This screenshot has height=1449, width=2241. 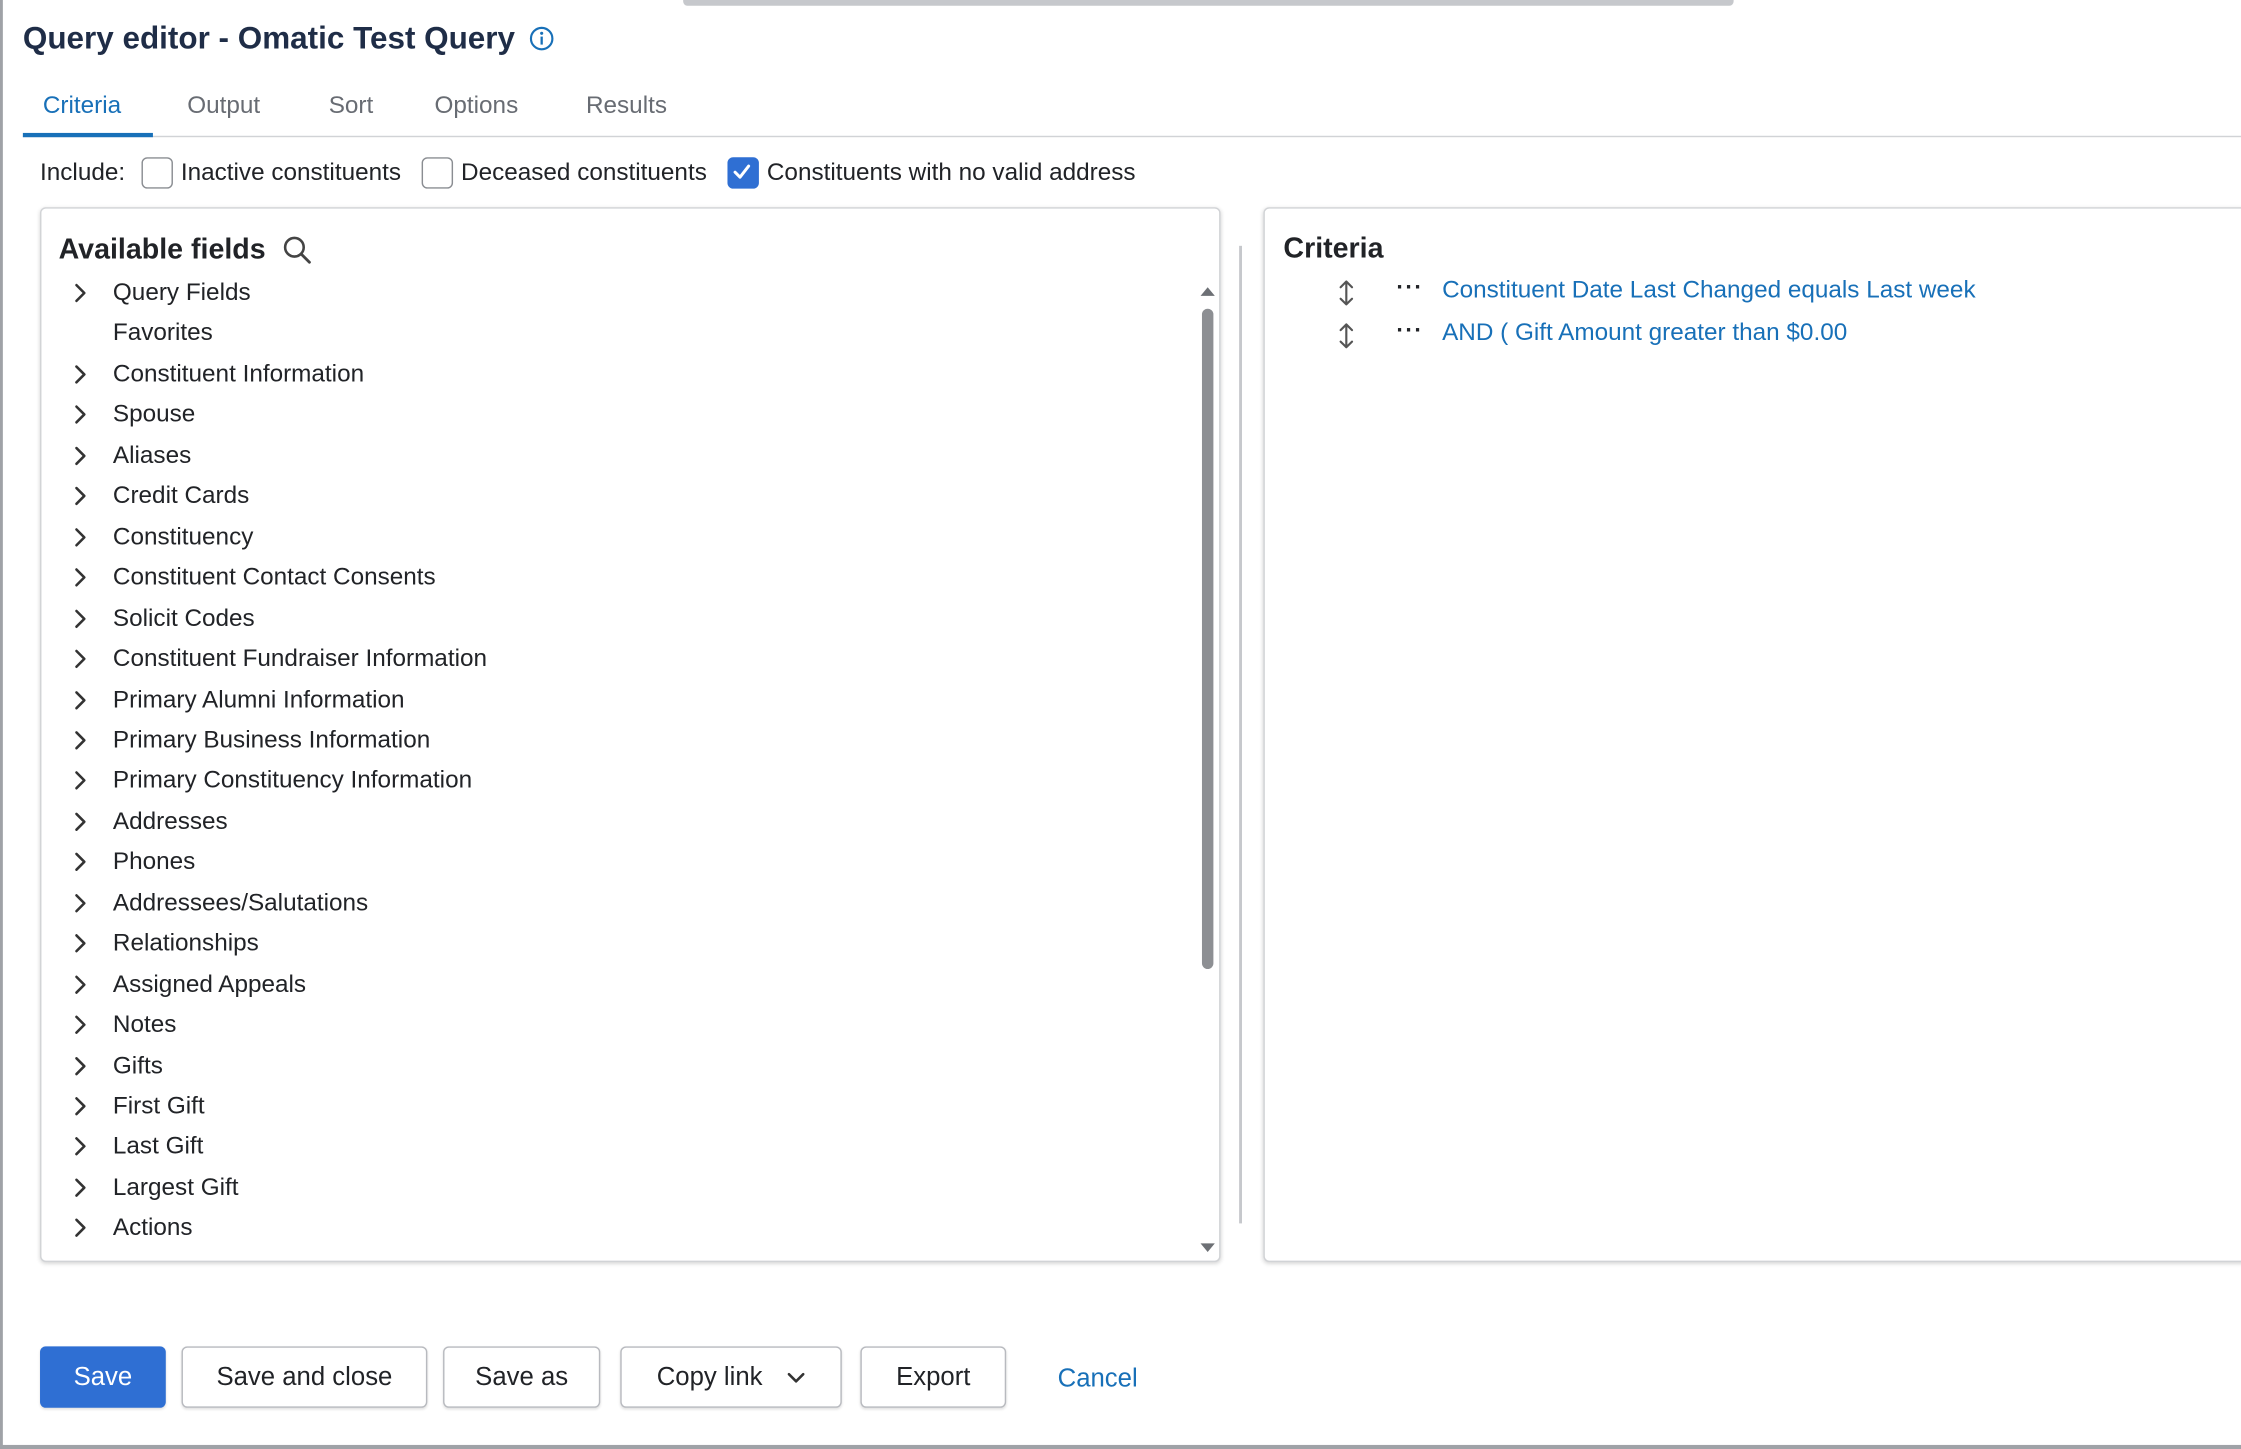 I want to click on tab-options: Options, so click(x=476, y=105).